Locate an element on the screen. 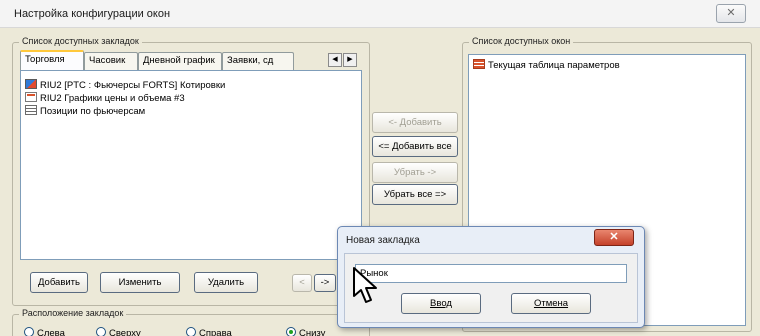 The image size is (760, 336). list-item: Позиции по фьючерсам is located at coordinates (85, 111).